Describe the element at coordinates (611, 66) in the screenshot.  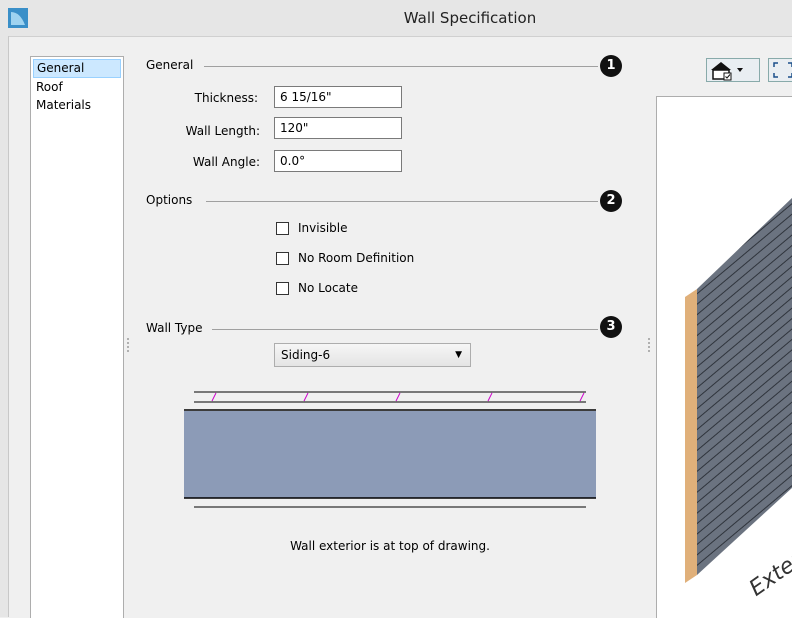
I see `general-badge: 1` at that location.